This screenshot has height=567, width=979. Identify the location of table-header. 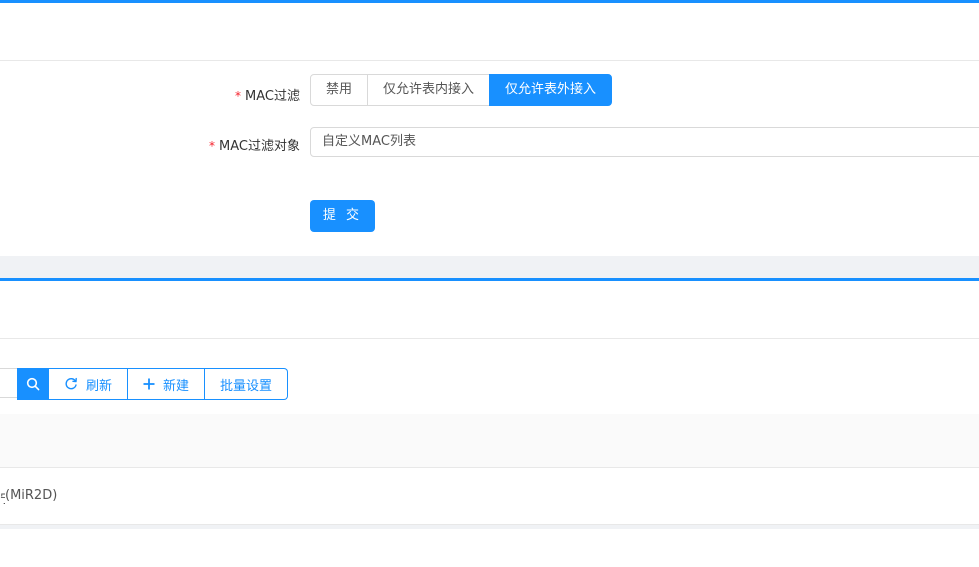
(489, 441).